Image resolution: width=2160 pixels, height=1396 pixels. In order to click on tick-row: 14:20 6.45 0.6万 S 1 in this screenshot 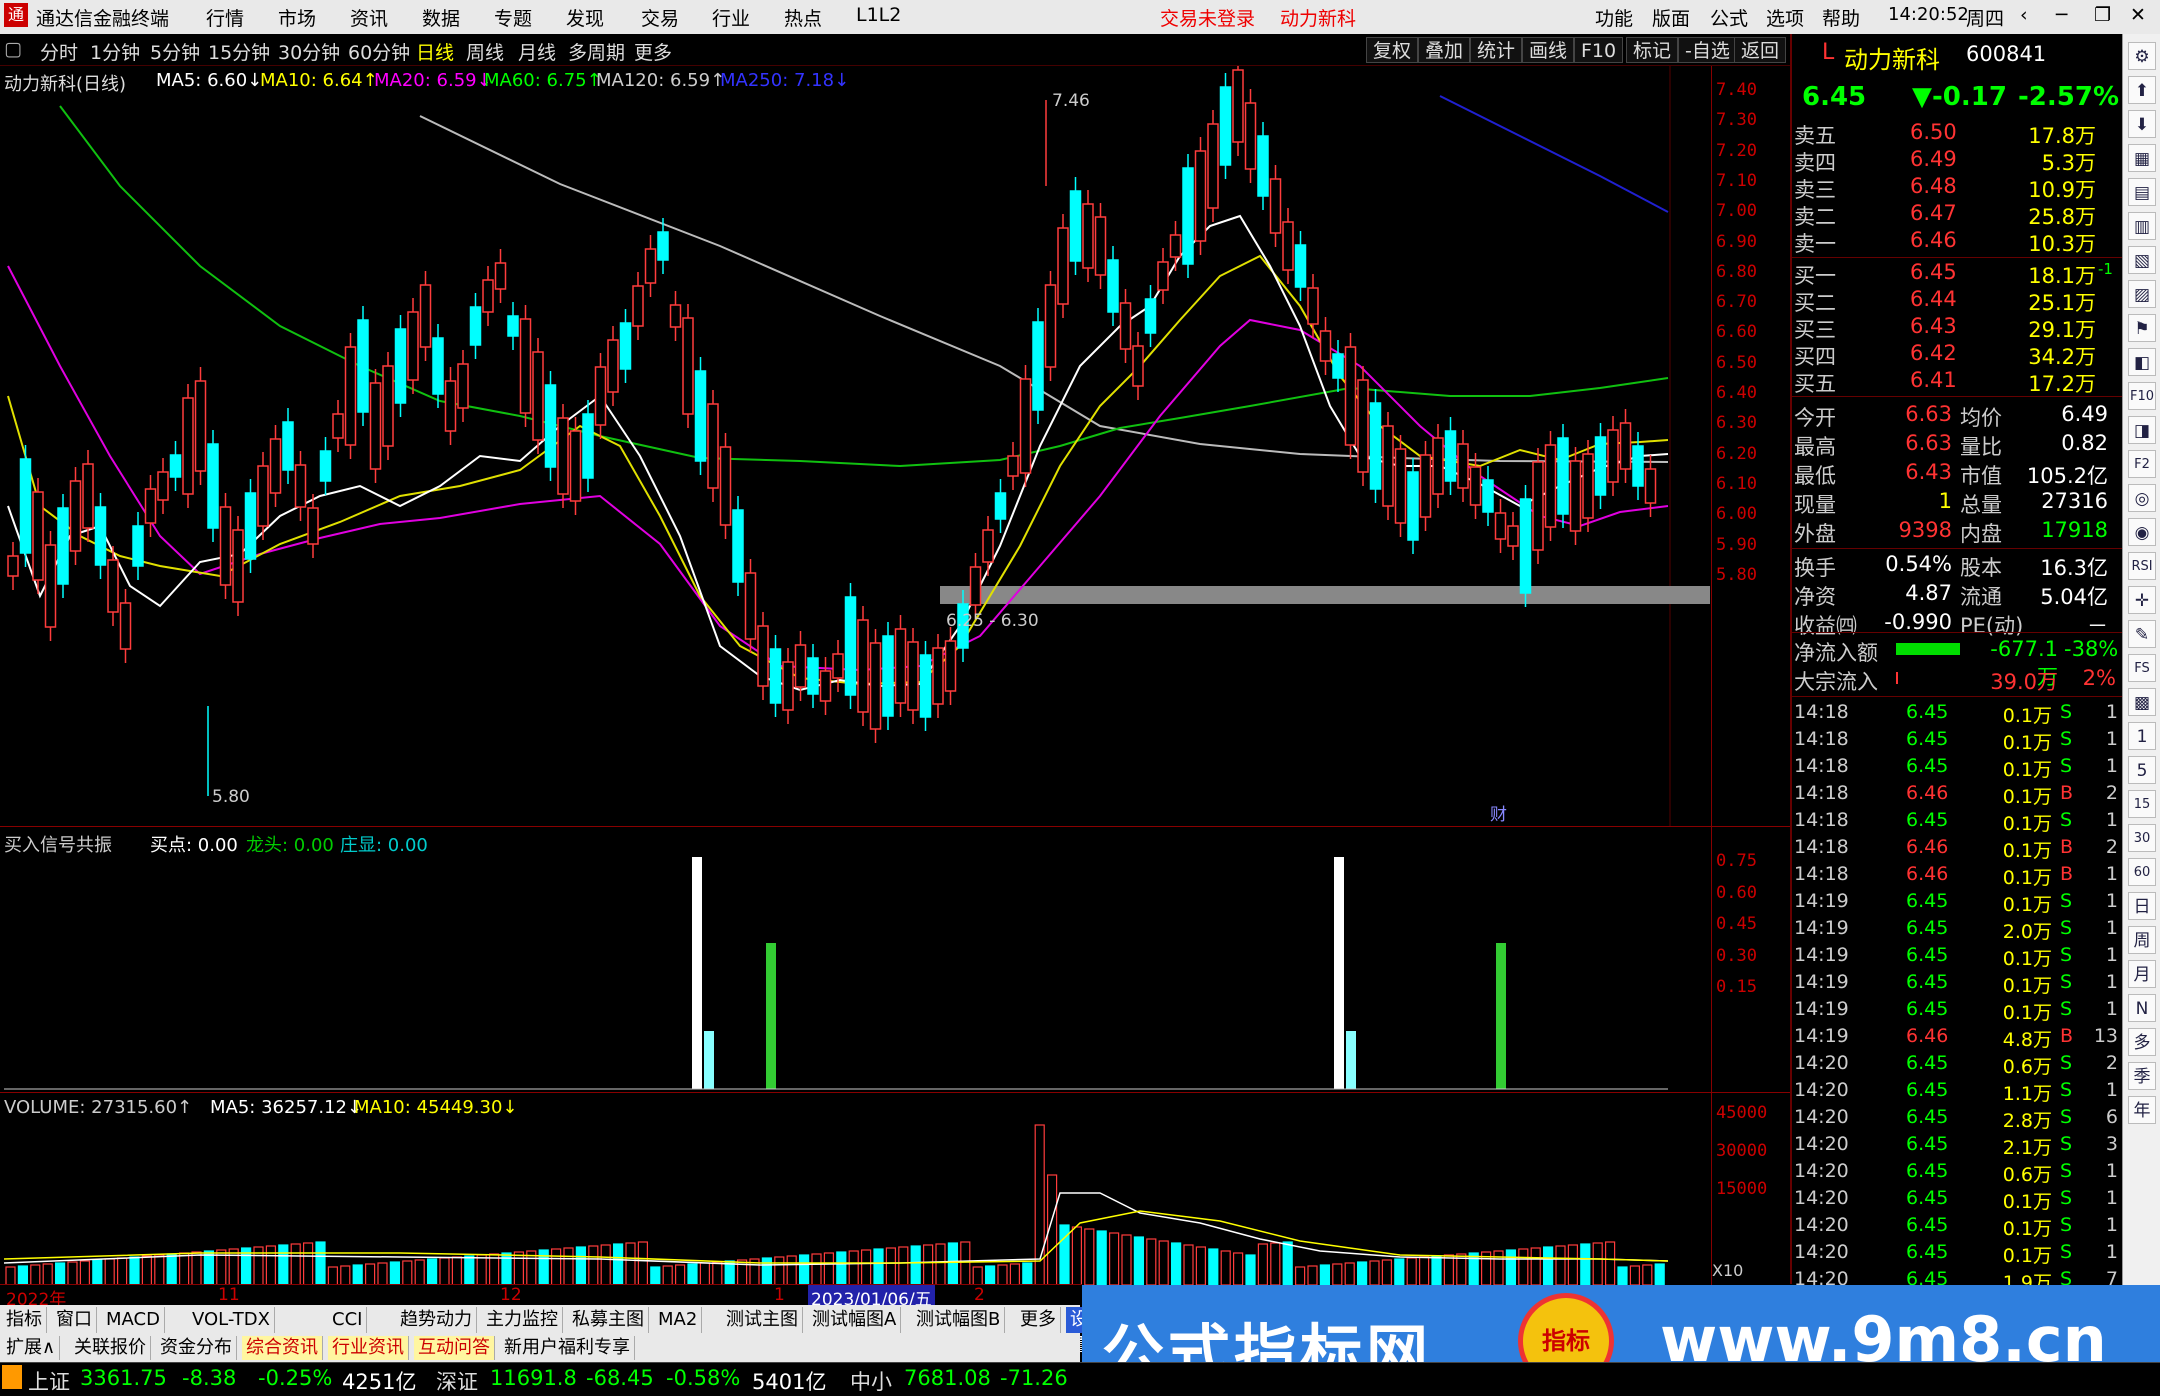, I will do `click(1957, 1173)`.